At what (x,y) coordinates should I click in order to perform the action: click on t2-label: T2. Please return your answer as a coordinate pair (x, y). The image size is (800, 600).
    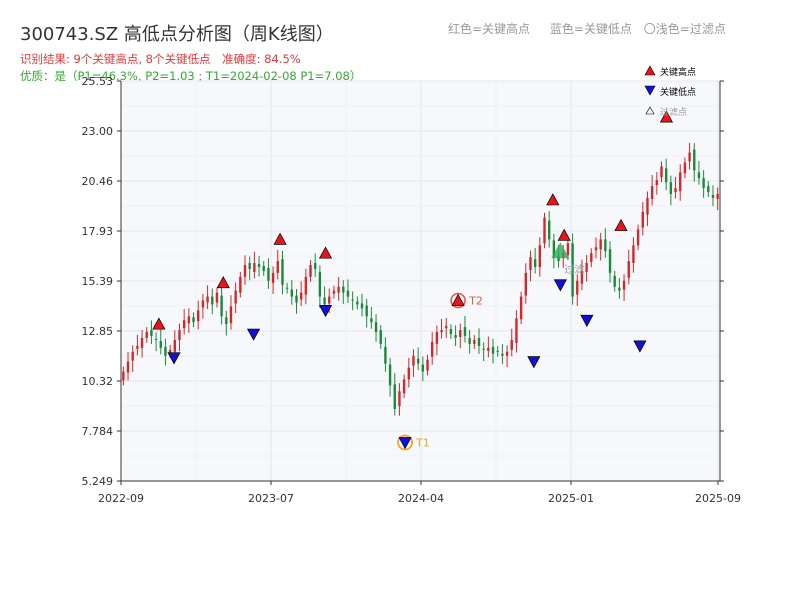
    Looking at the image, I should click on (475, 301).